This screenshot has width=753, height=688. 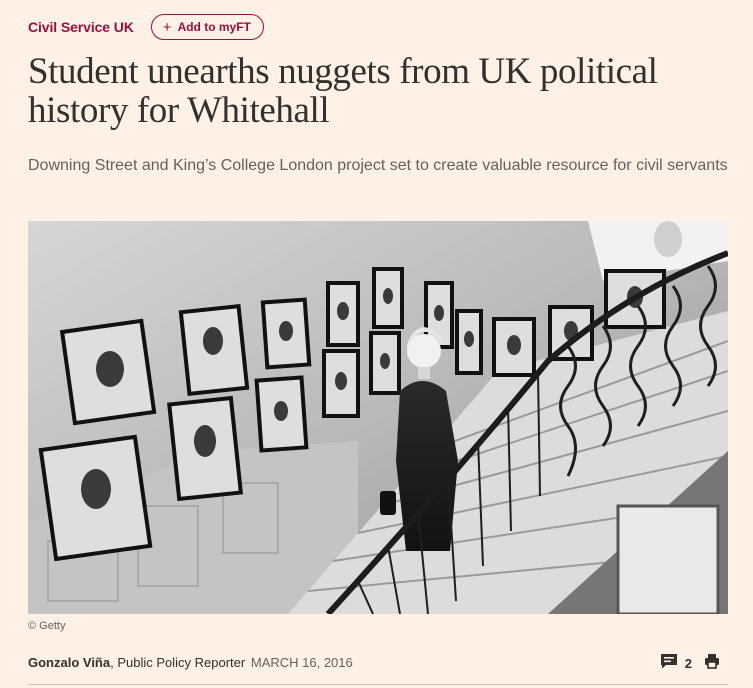 What do you see at coordinates (146, 27) in the screenshot?
I see `article-topbar: Civil Service UK + Add to myFT` at bounding box center [146, 27].